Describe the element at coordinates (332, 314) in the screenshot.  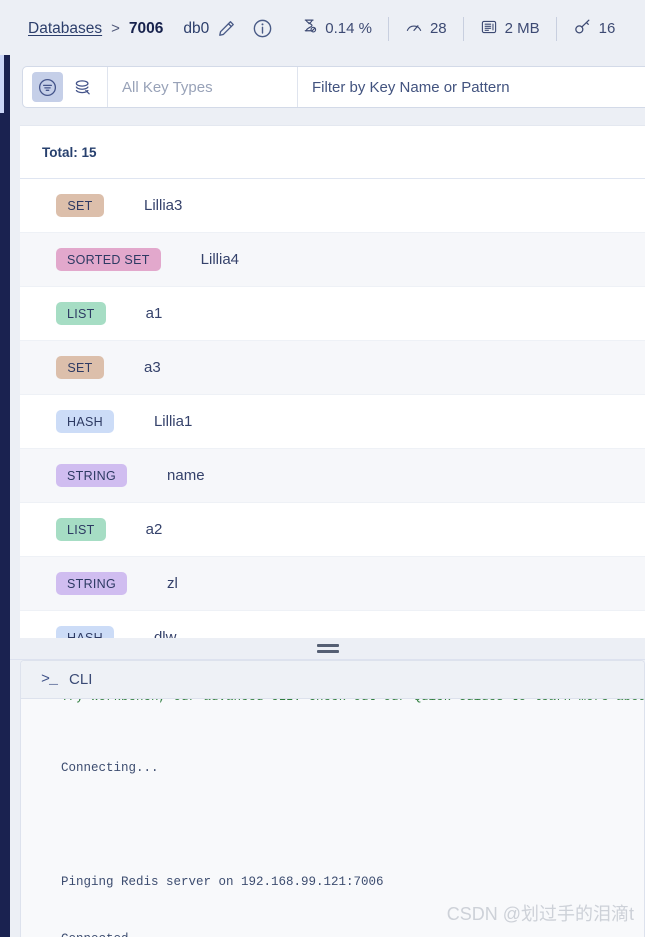
I see `key-row: LIST a1` at that location.